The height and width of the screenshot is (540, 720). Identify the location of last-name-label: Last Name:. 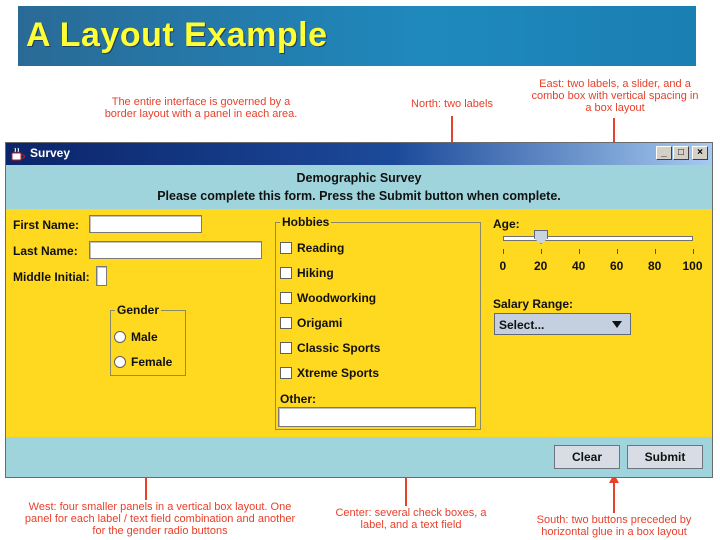
(45, 251).